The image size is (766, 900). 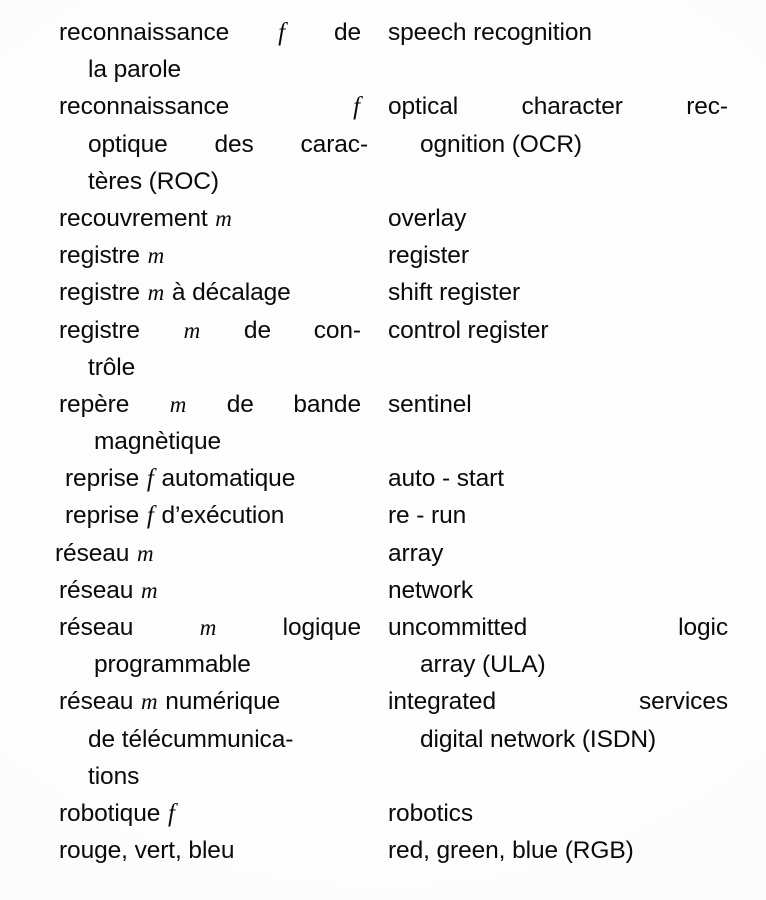 What do you see at coordinates (383, 404) in the screenshot?
I see `entry-line: repère m de bande sentinel` at bounding box center [383, 404].